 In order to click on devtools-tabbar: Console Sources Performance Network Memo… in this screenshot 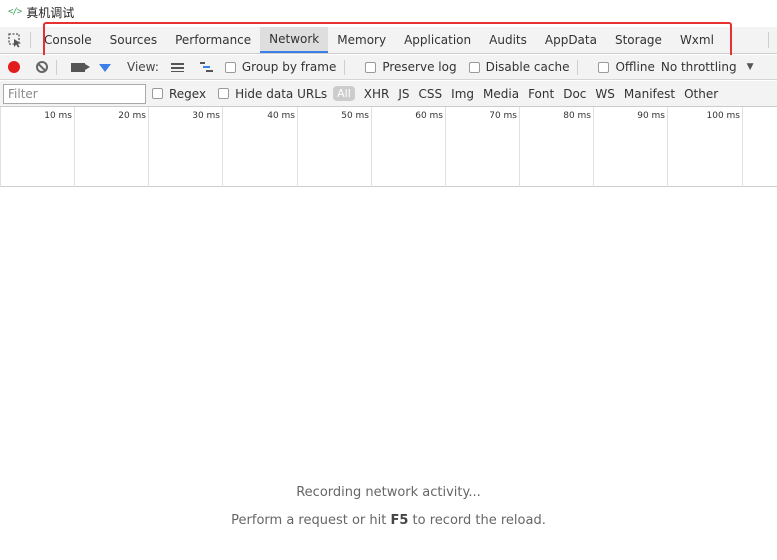, I will do `click(388, 40)`.